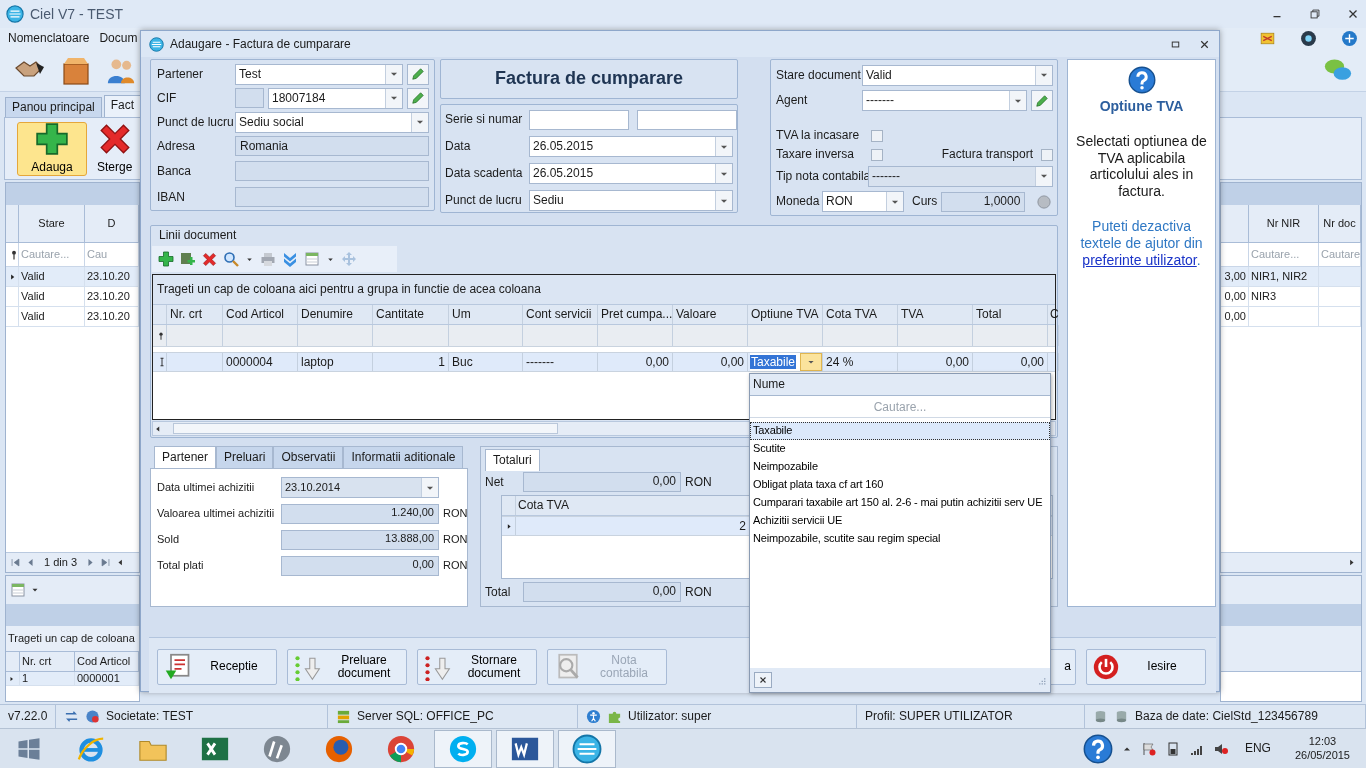  I want to click on menu-item: Docum, so click(118, 38).